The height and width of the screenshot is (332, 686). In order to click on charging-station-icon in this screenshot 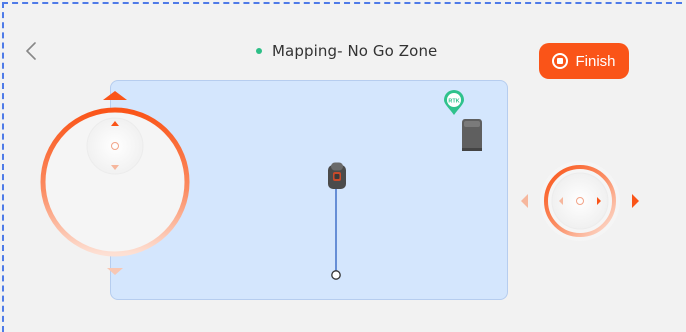, I will do `click(472, 135)`.